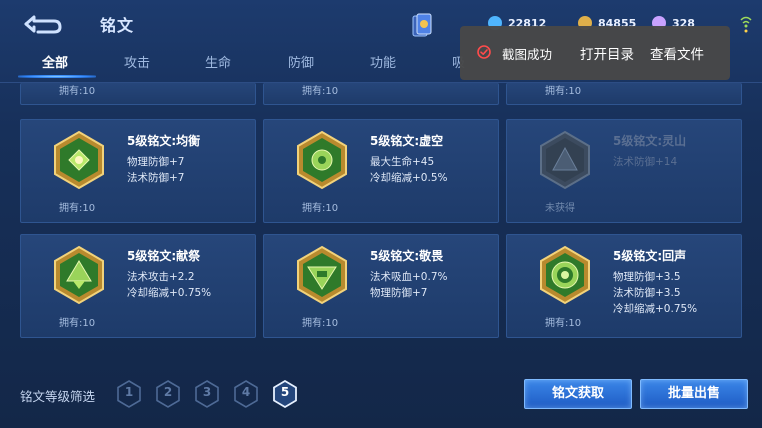  I want to click on inscription-name: 5级铭文:回声, so click(650, 256).